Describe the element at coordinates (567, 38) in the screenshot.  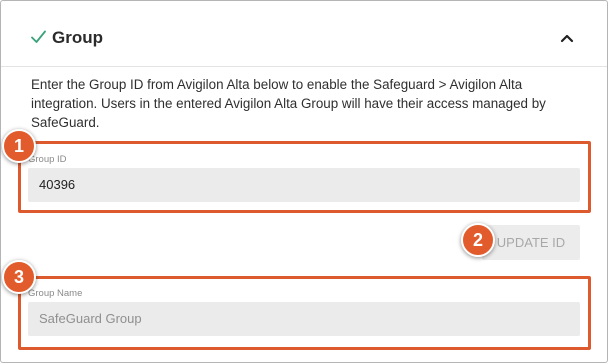
I see `chevron-up-icon` at that location.